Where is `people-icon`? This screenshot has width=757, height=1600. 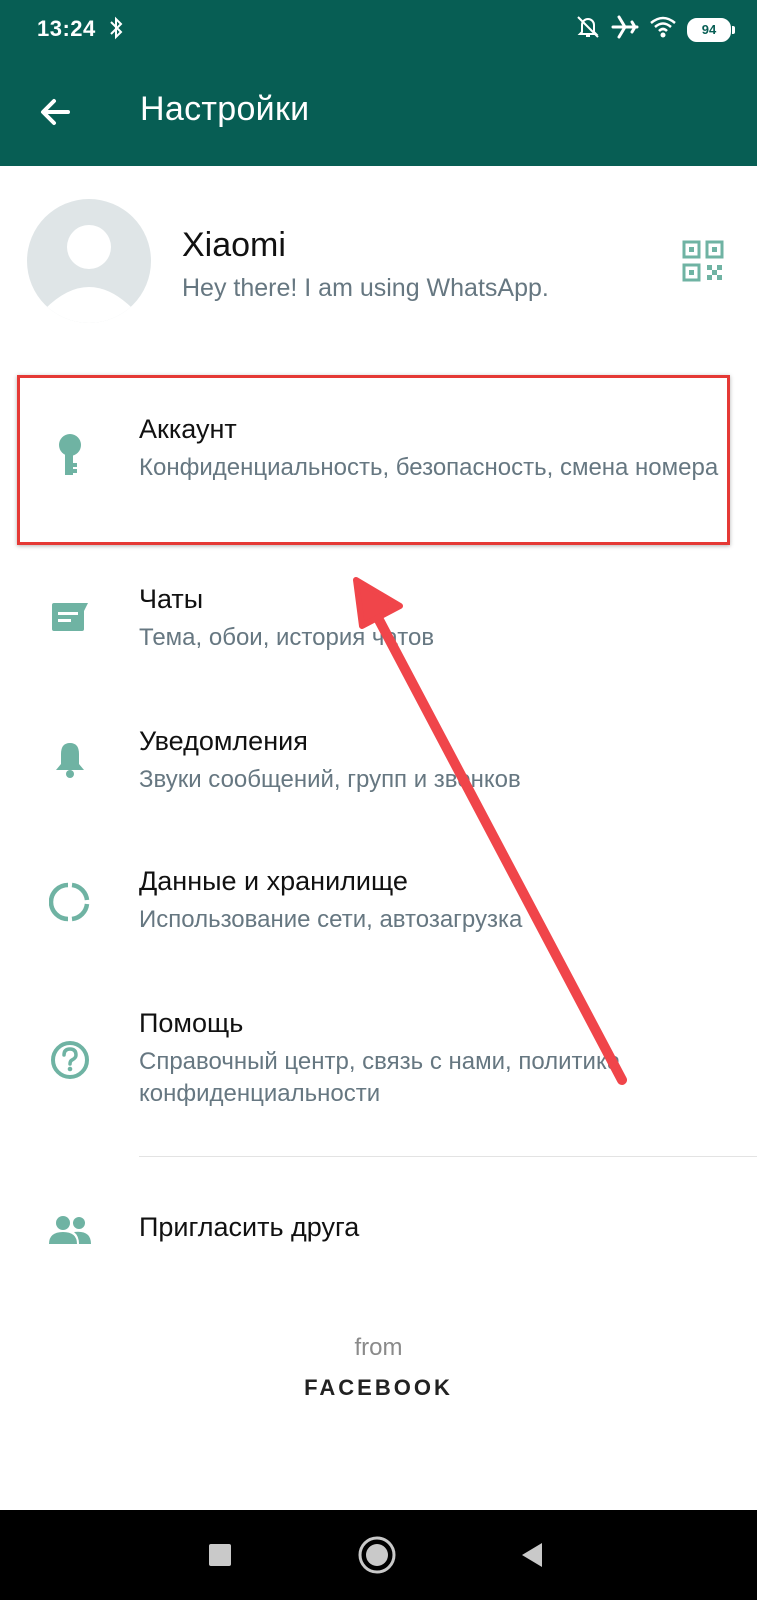
people-icon is located at coordinates (70, 1230).